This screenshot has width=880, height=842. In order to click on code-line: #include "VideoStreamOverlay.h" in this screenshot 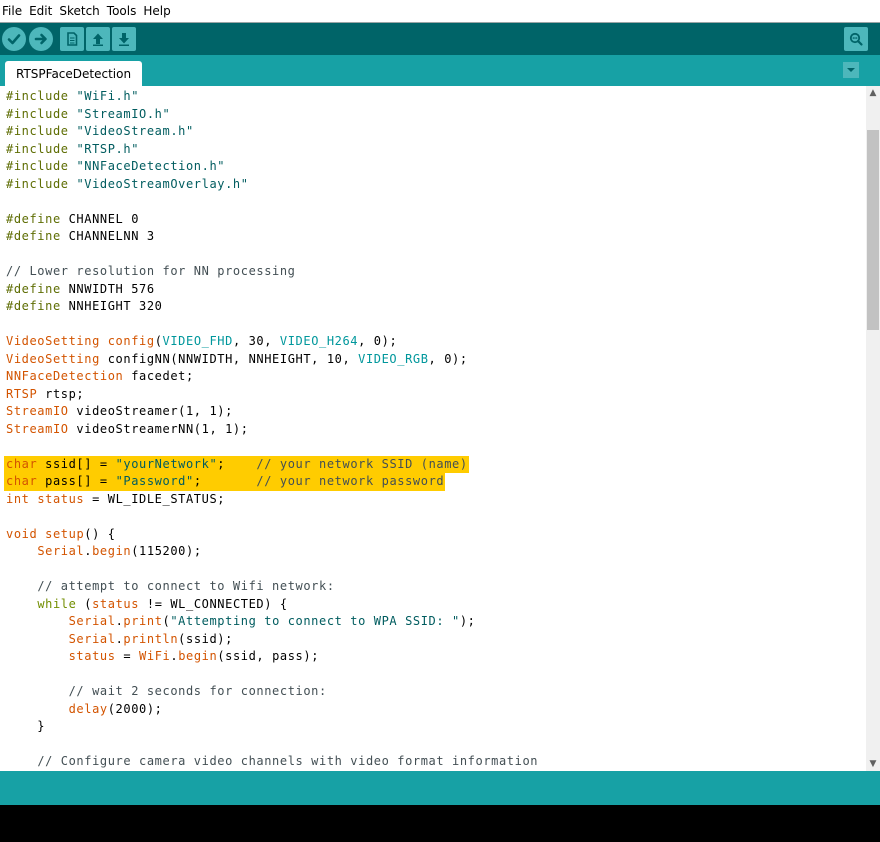, I will do `click(127, 185)`.